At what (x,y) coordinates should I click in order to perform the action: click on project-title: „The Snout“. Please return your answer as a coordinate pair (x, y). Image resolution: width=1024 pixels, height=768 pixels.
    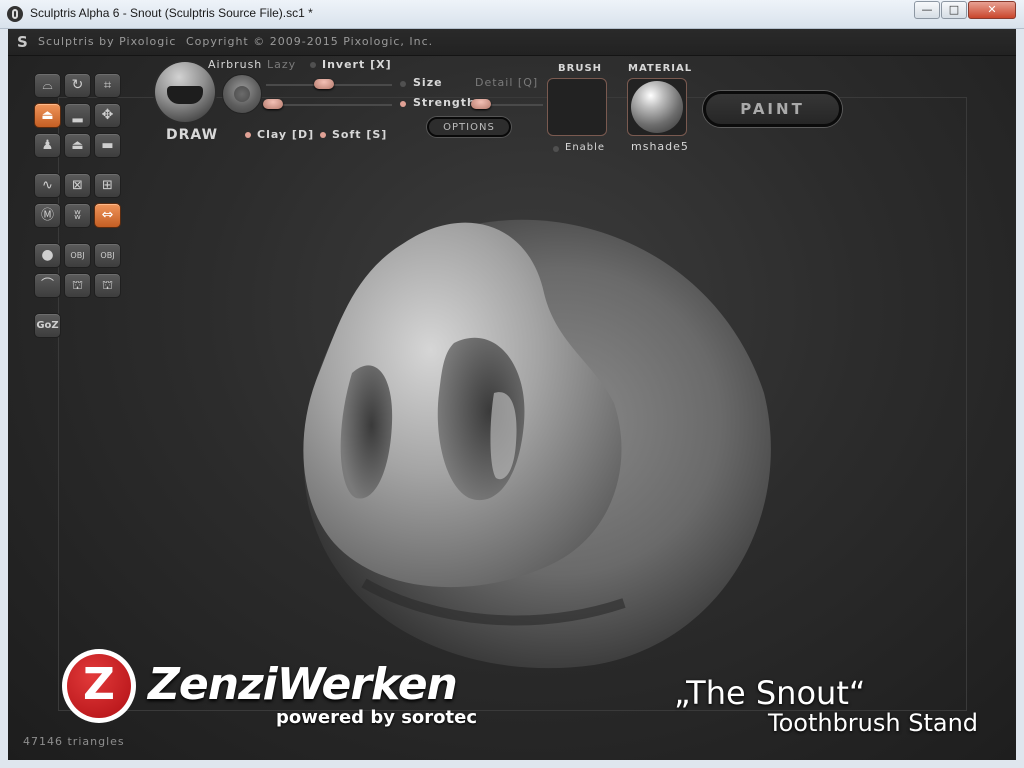
    Looking at the image, I should click on (770, 693).